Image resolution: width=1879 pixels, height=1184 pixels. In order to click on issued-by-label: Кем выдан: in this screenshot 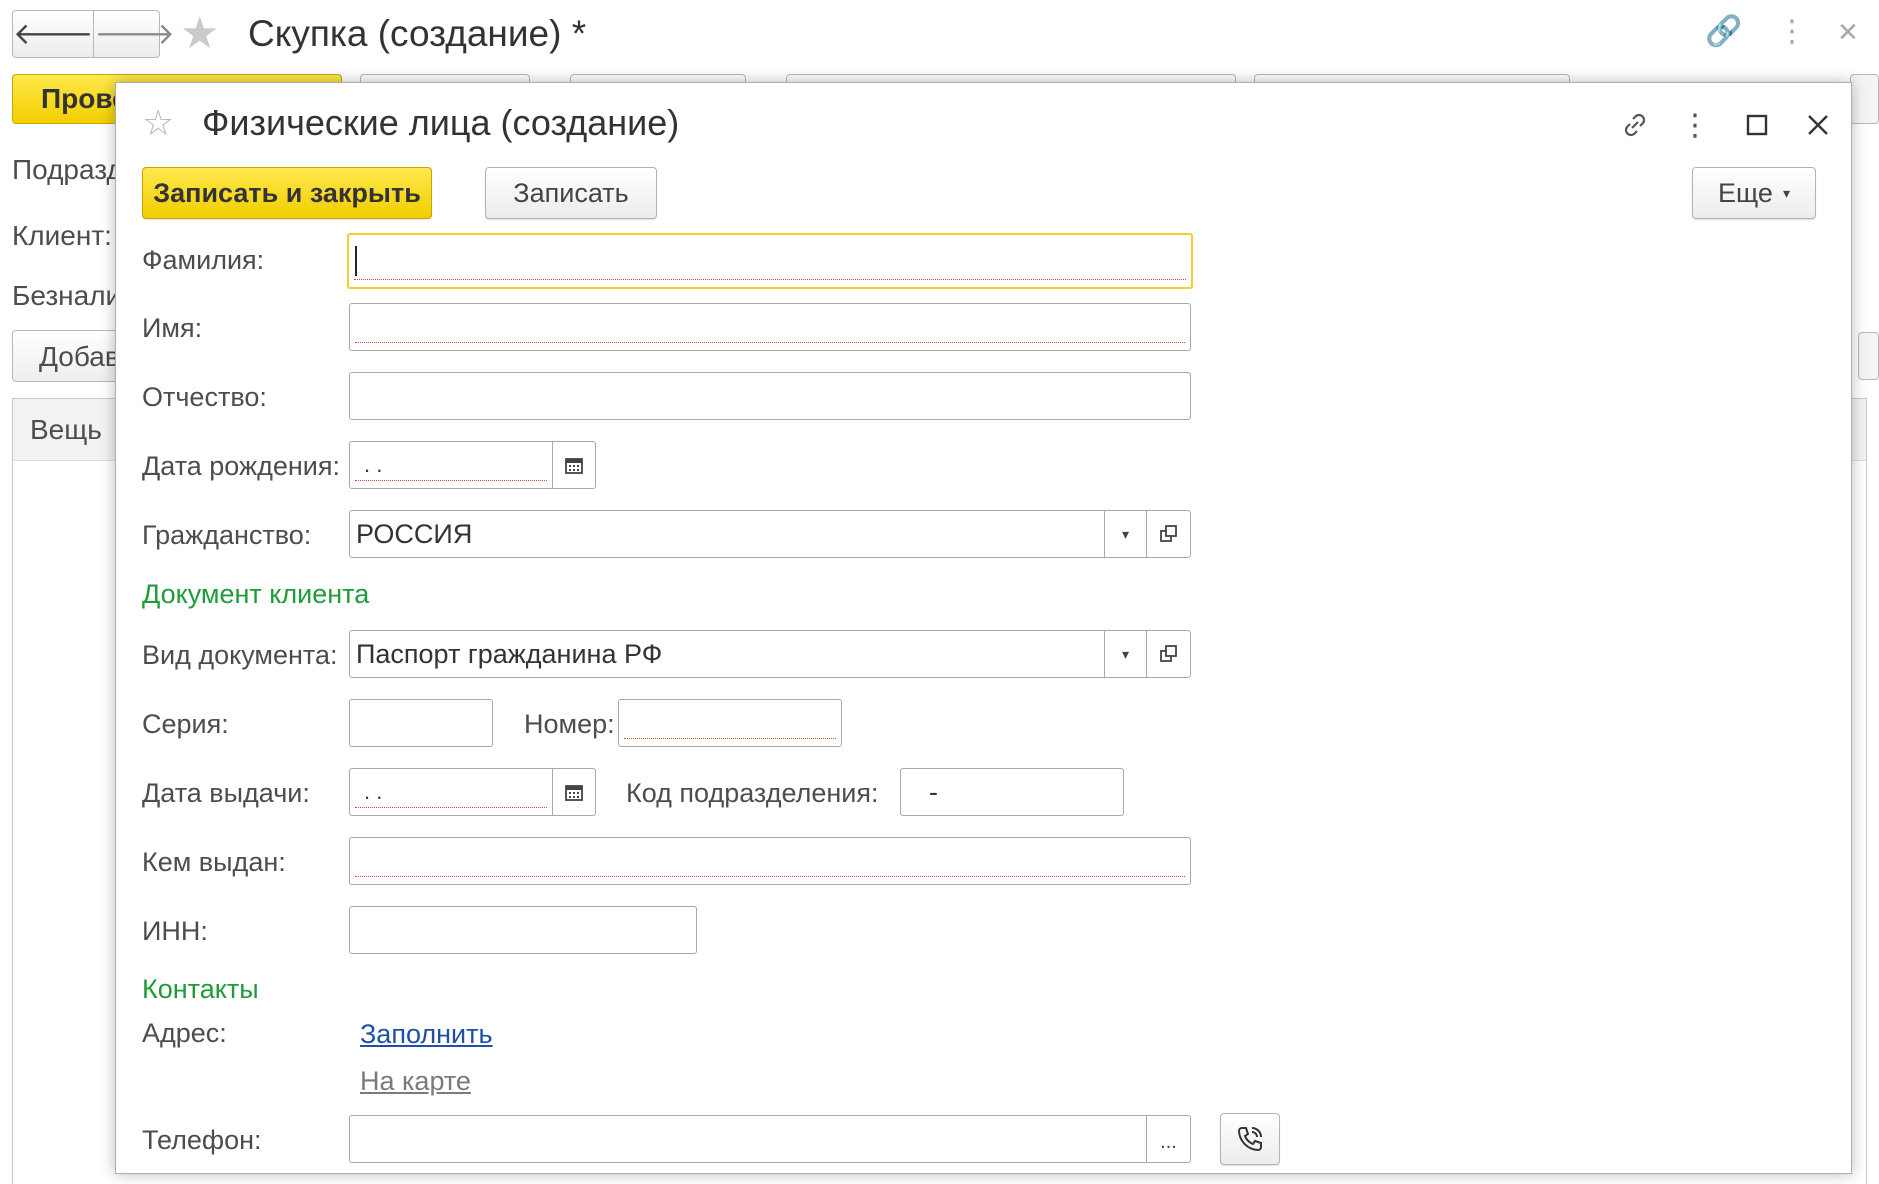, I will do `click(214, 862)`.